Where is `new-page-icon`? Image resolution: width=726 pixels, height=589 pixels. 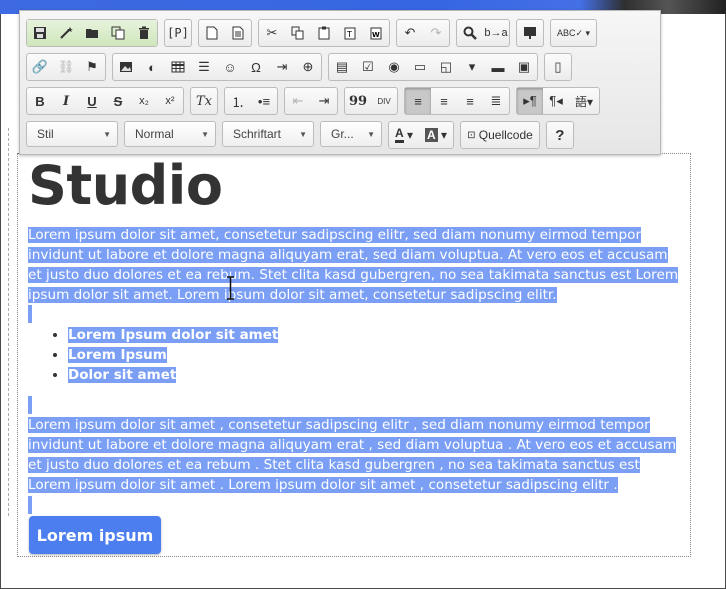
new-page-icon is located at coordinates (212, 33).